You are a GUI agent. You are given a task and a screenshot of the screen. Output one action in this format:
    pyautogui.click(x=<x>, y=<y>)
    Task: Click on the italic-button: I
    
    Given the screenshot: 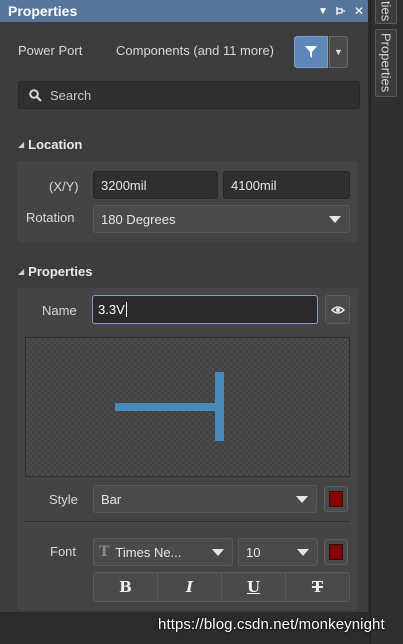 What is the action you would take?
    pyautogui.click(x=190, y=587)
    